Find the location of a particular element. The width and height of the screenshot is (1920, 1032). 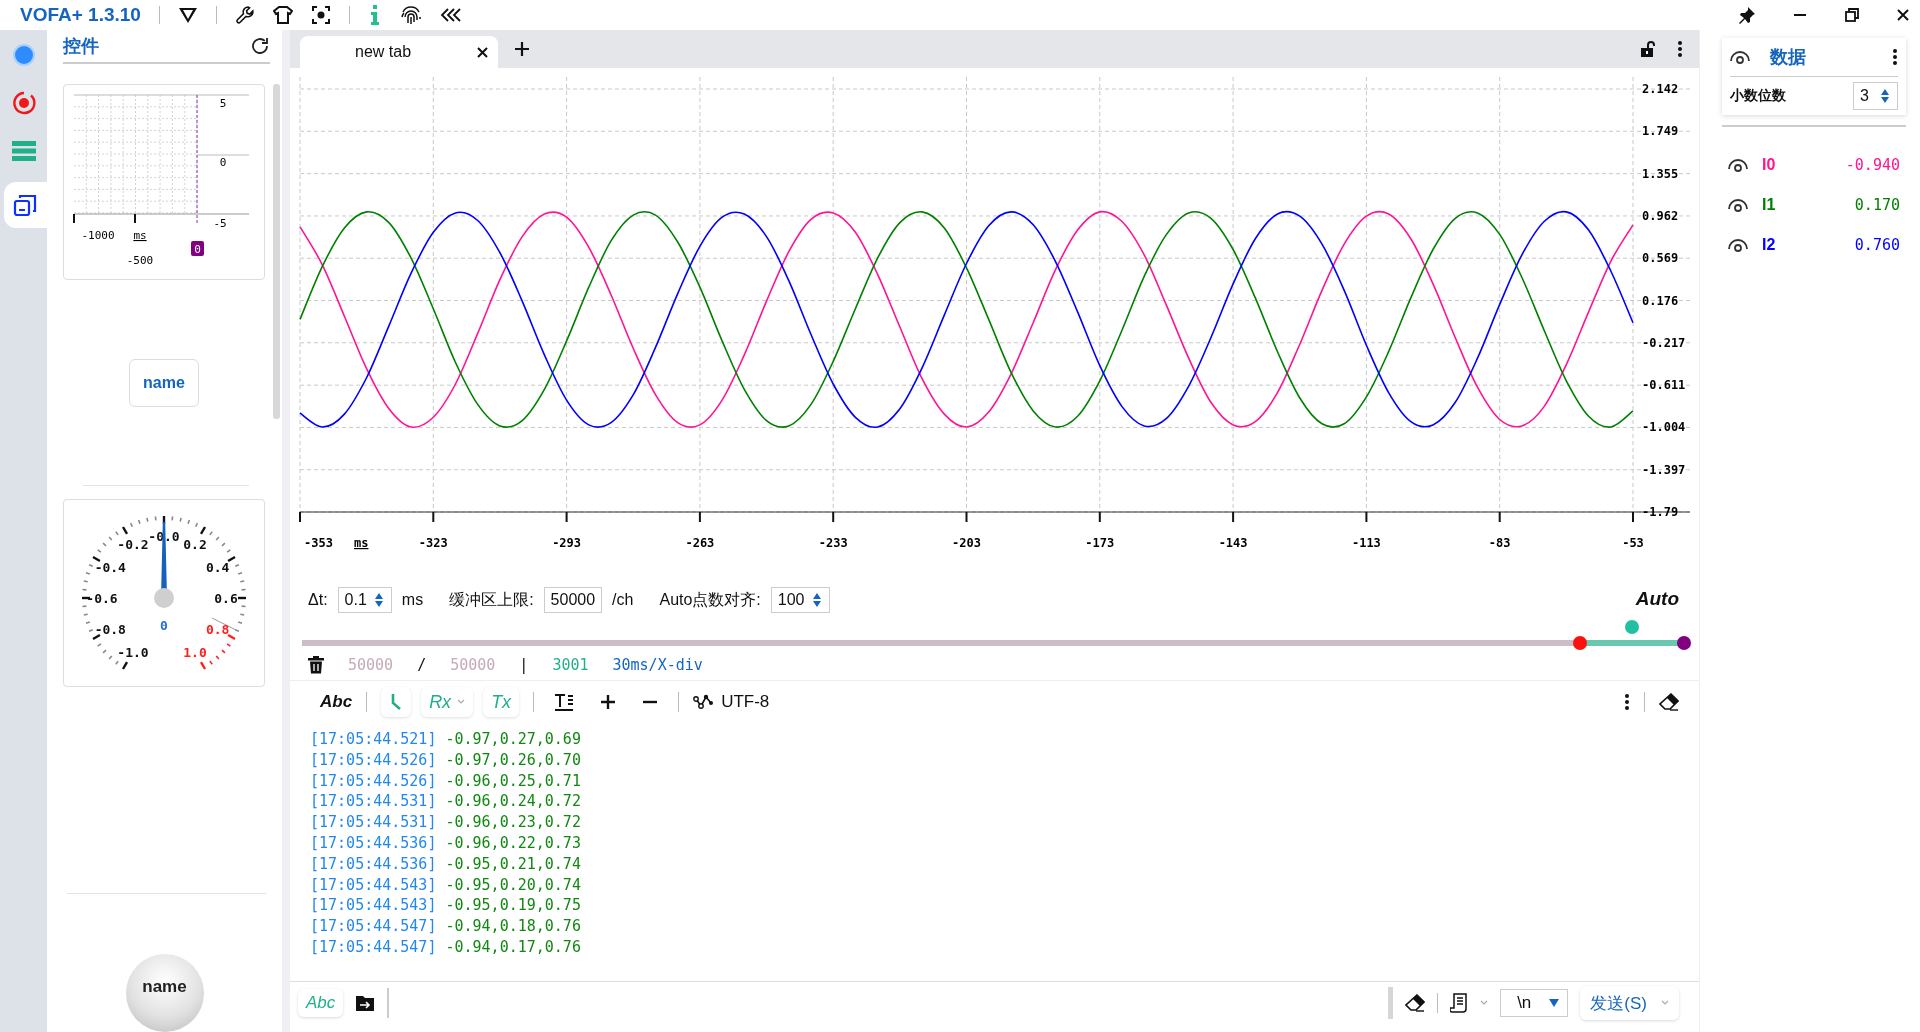

text-format-icon is located at coordinates (564, 702).